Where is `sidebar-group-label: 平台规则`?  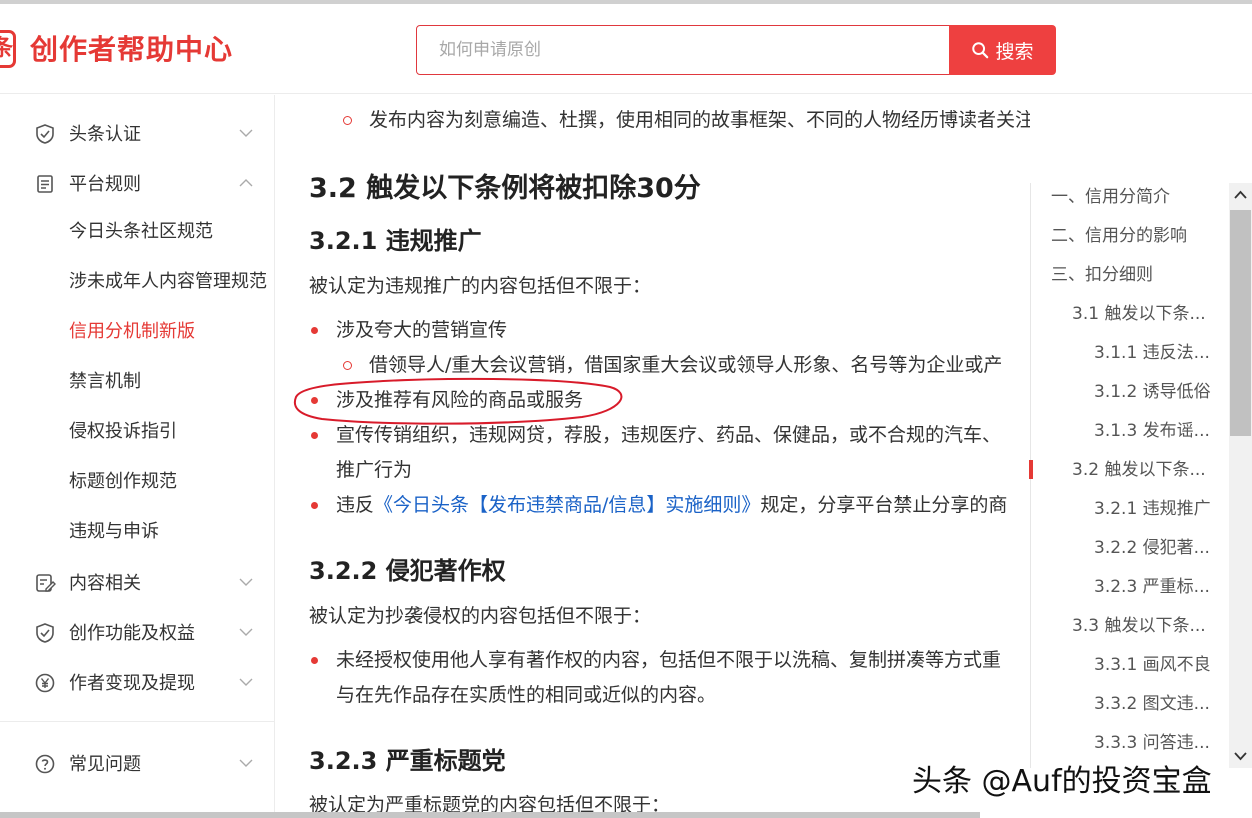 sidebar-group-label: 平台规则 is located at coordinates (105, 184).